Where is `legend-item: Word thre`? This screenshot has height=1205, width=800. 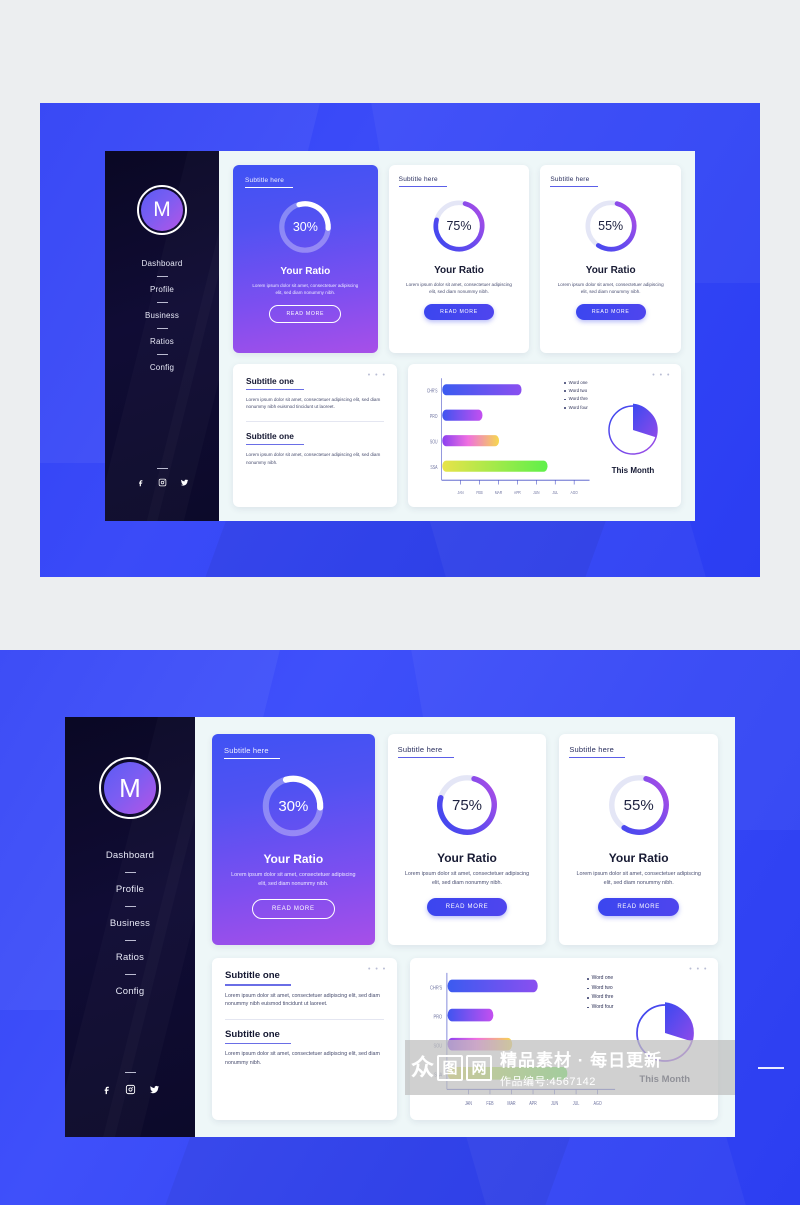
legend-item: Word thre is located at coordinates (600, 998).